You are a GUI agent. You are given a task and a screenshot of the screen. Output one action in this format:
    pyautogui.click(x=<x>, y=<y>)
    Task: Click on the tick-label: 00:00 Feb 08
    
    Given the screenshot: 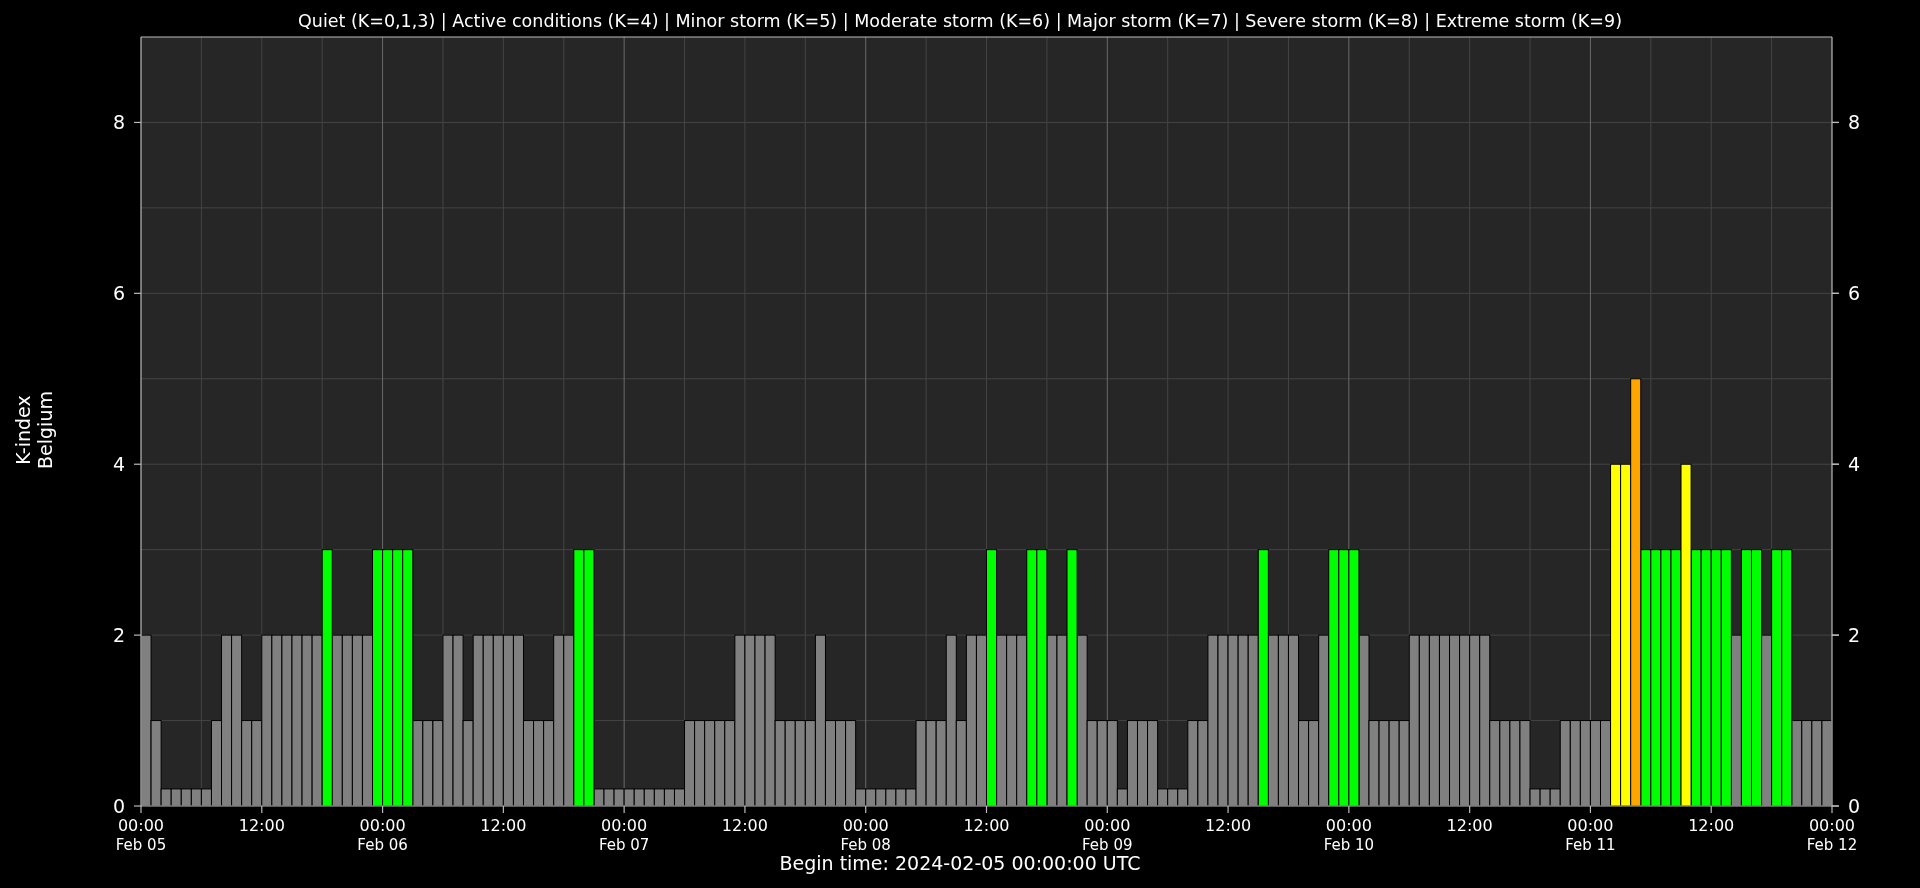 What is the action you would take?
    pyautogui.click(x=865, y=835)
    